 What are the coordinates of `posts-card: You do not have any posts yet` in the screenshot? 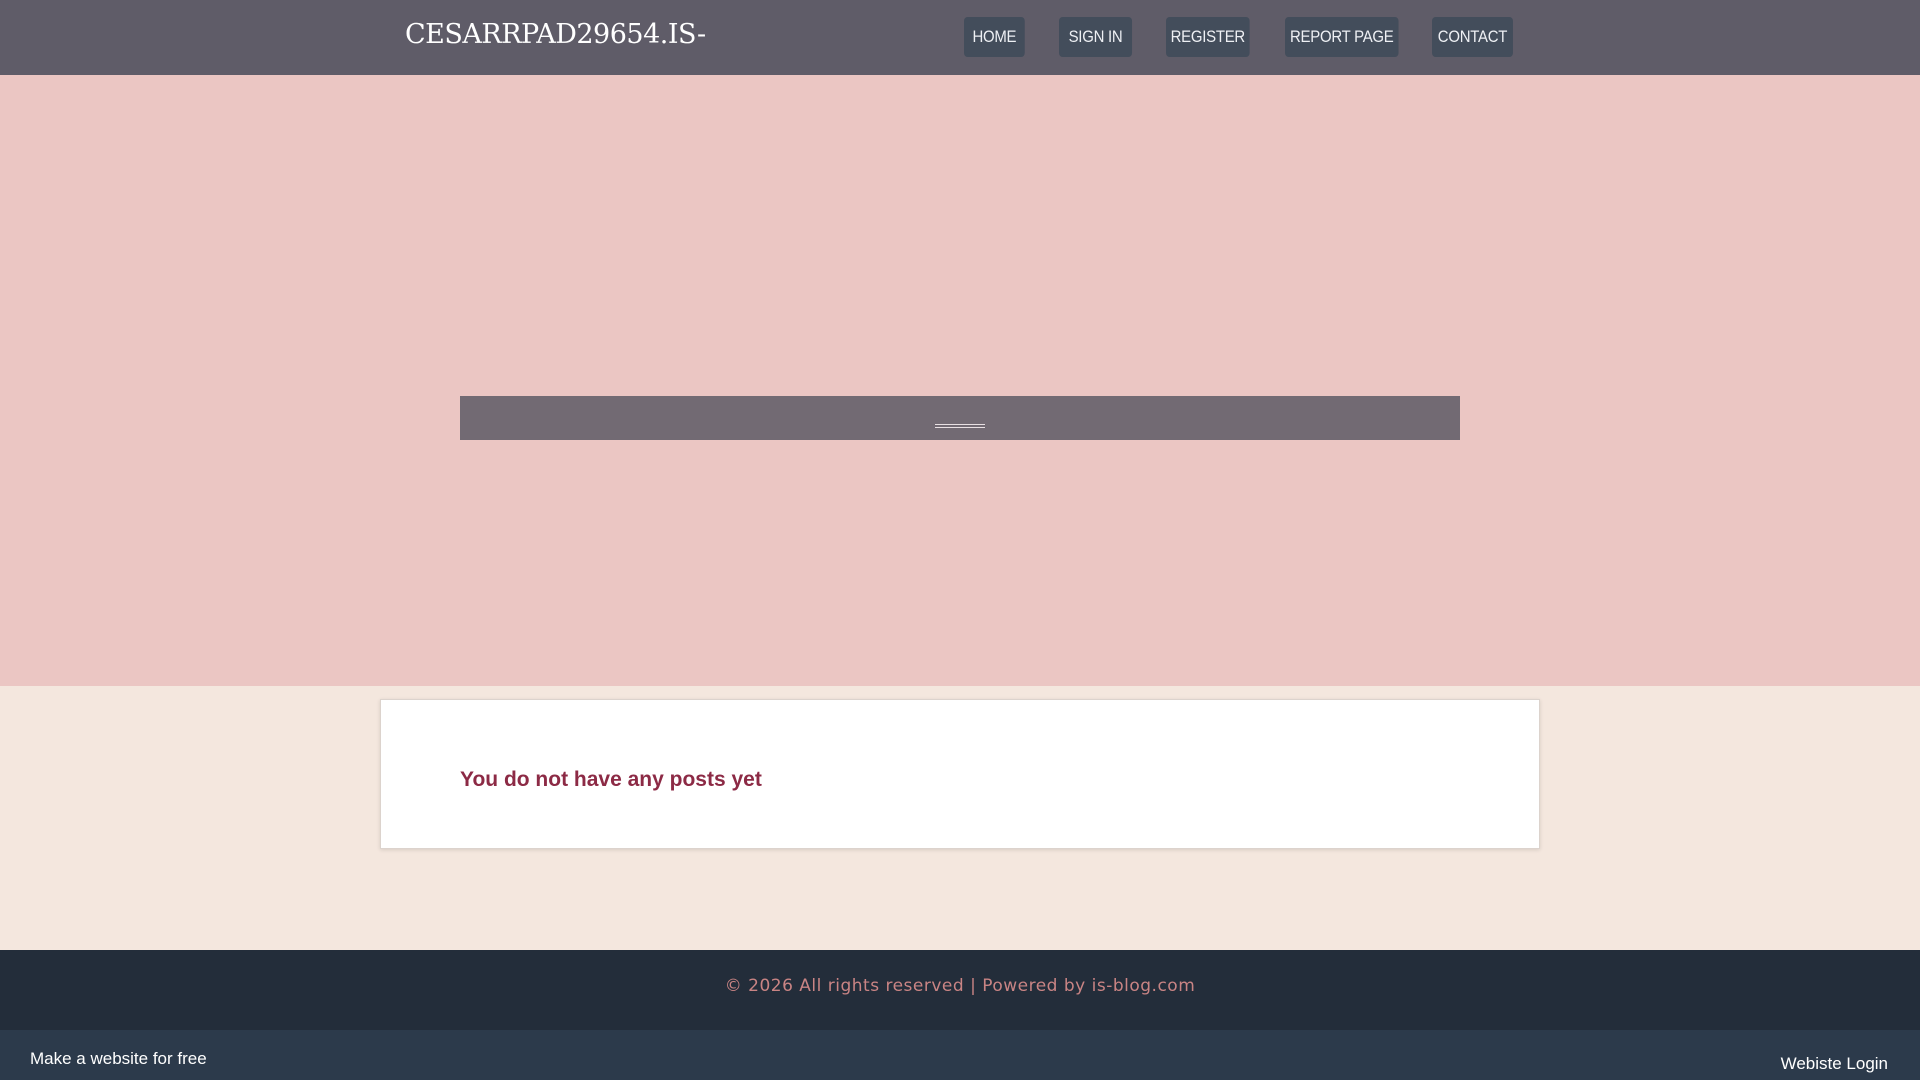 It's located at (960, 774).